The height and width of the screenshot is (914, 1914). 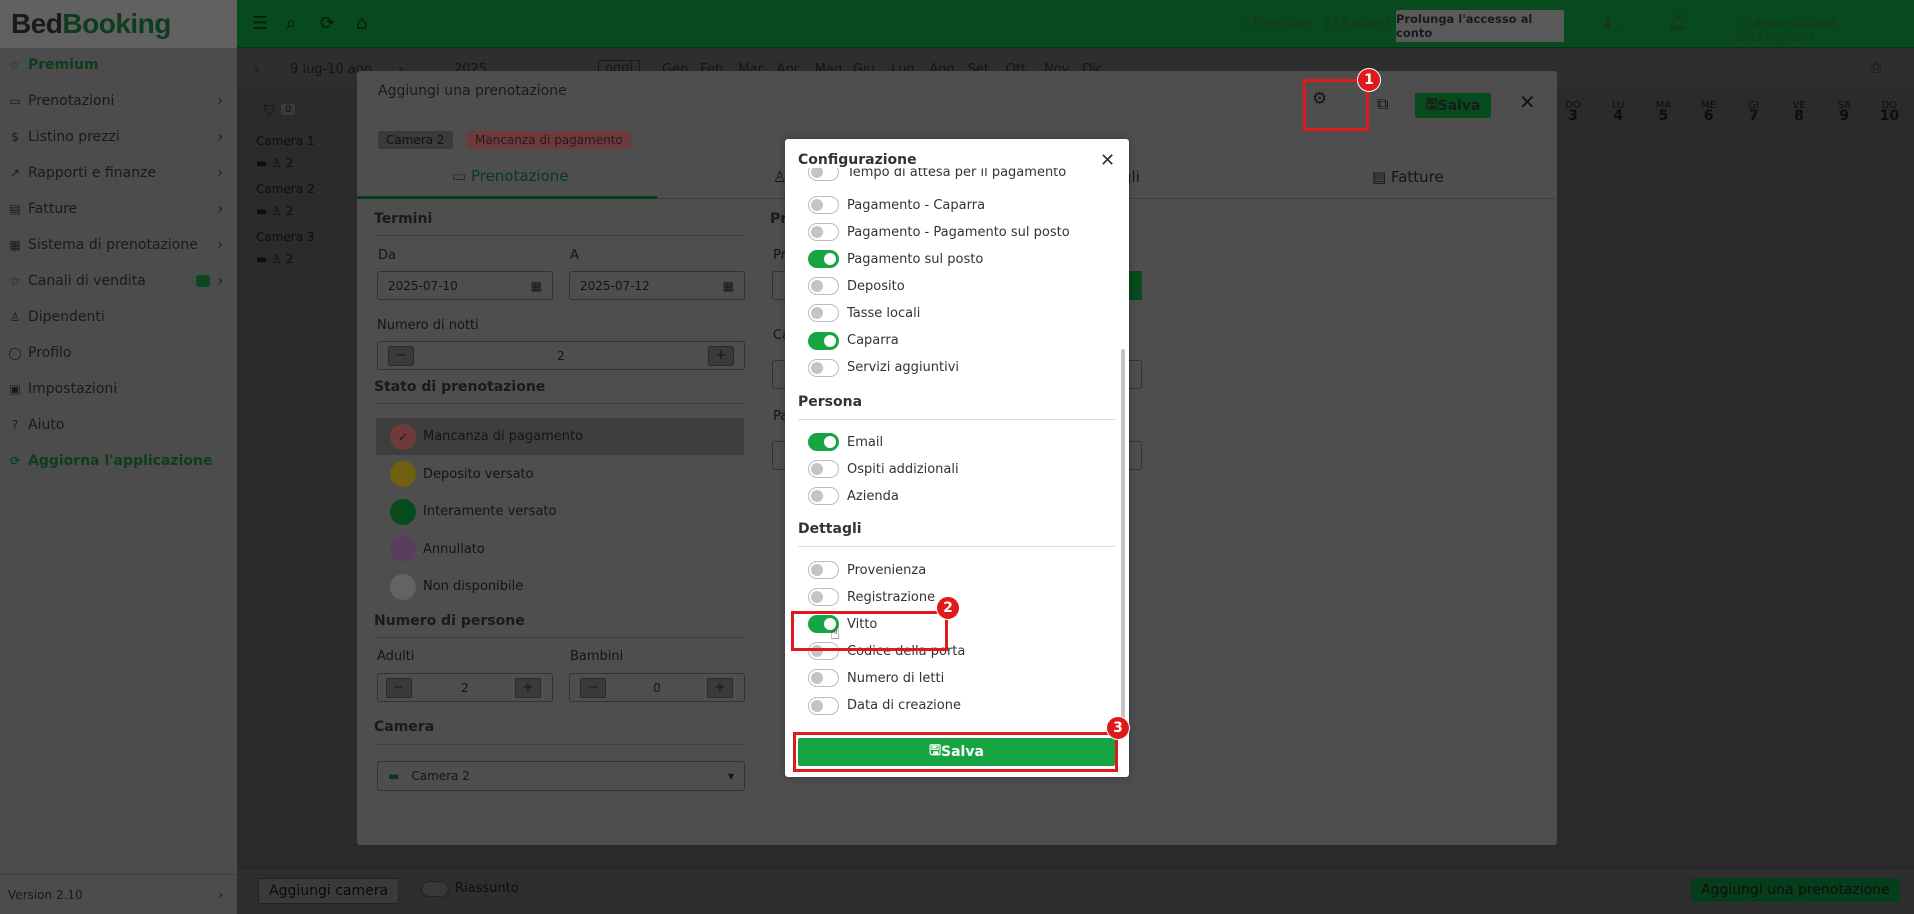 What do you see at coordinates (1745, 23) in the screenshot?
I see `user-icon: ◯` at bounding box center [1745, 23].